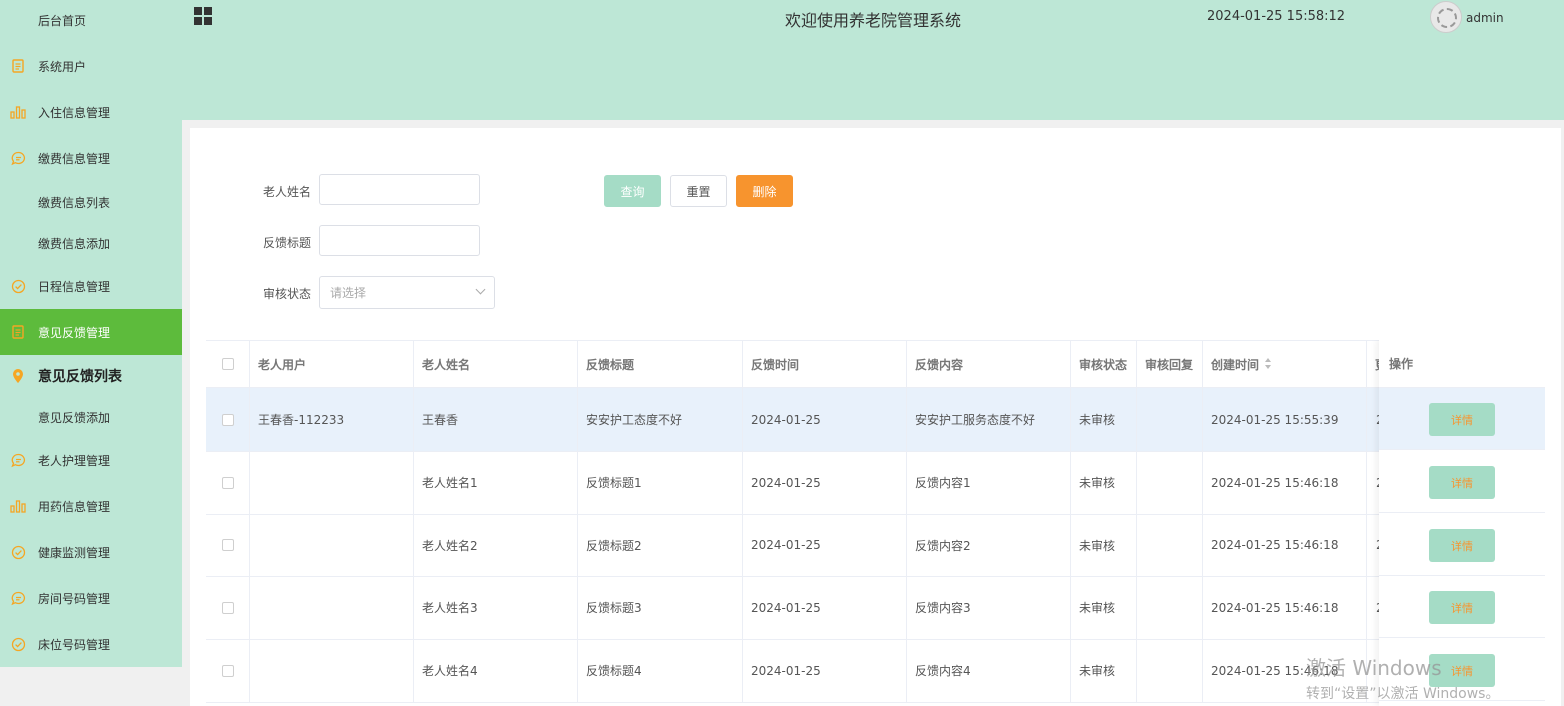 The image size is (1564, 706). What do you see at coordinates (496, 545) in the screenshot?
I see `cell-name: 老人姓名2` at bounding box center [496, 545].